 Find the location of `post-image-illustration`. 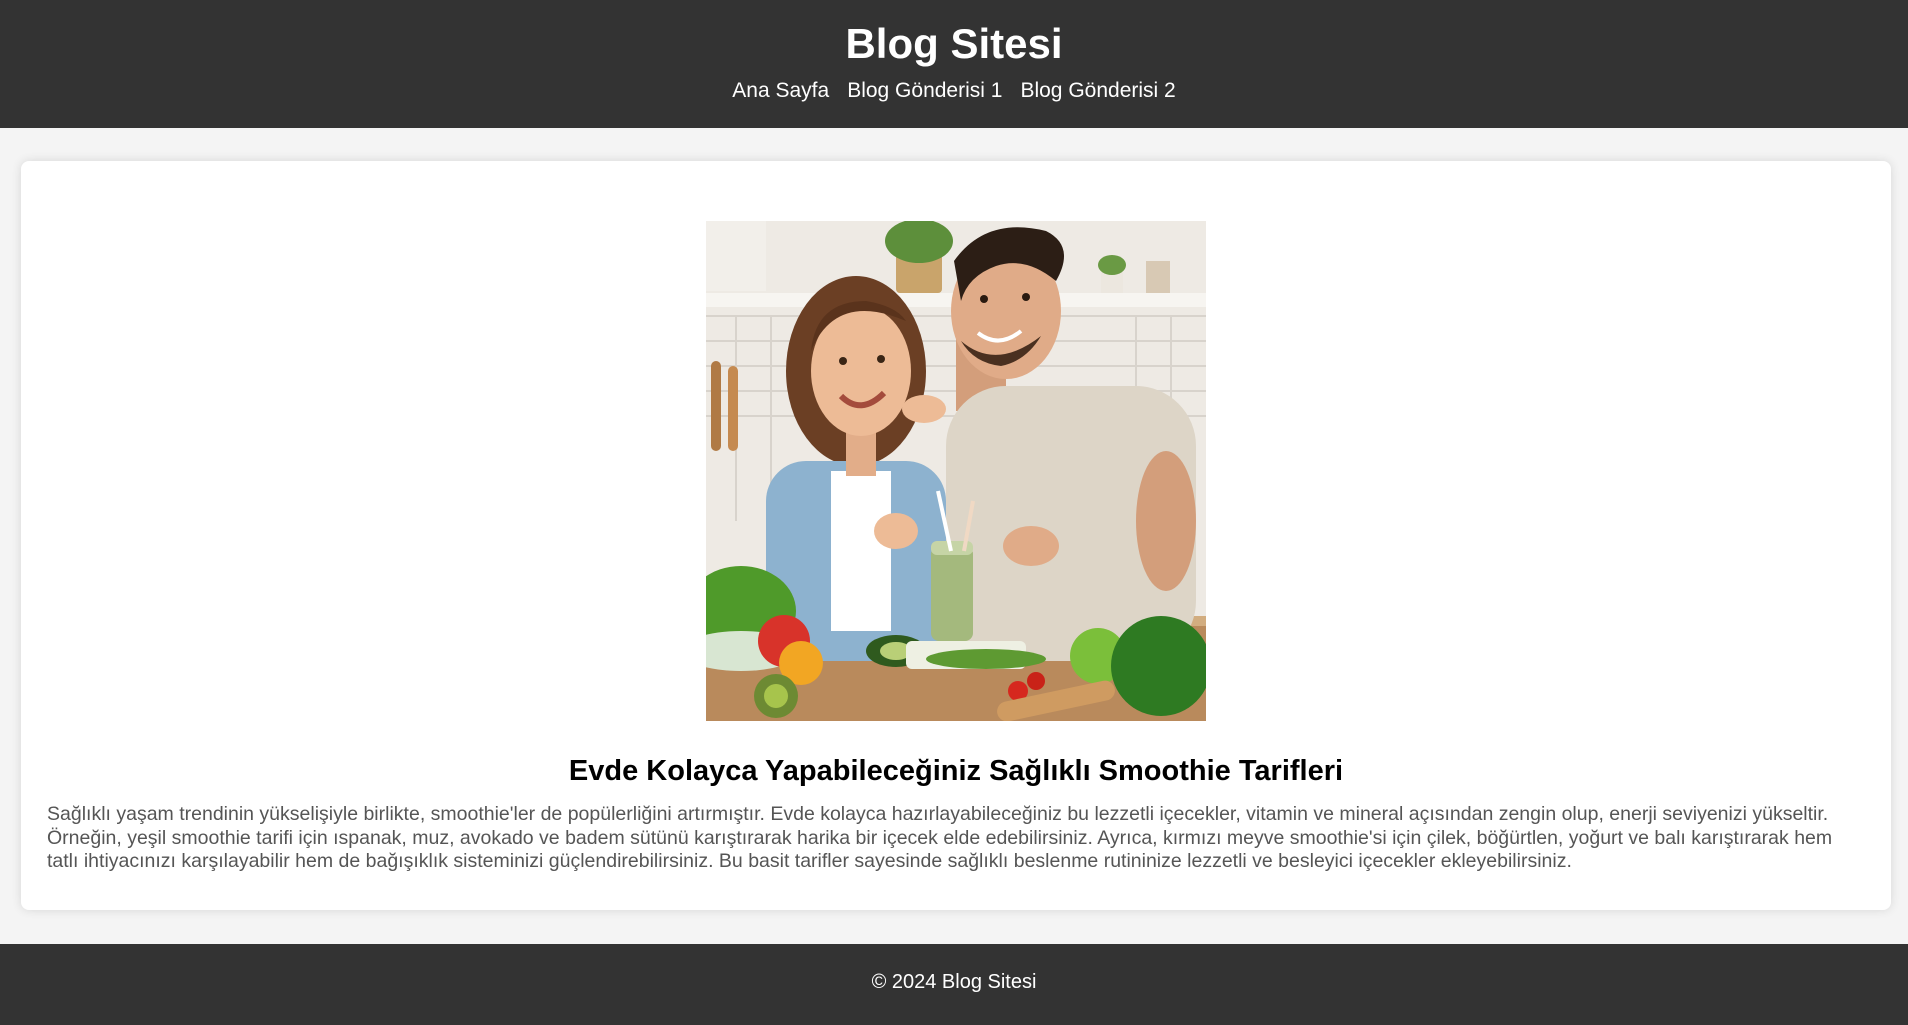

post-image-illustration is located at coordinates (956, 471).